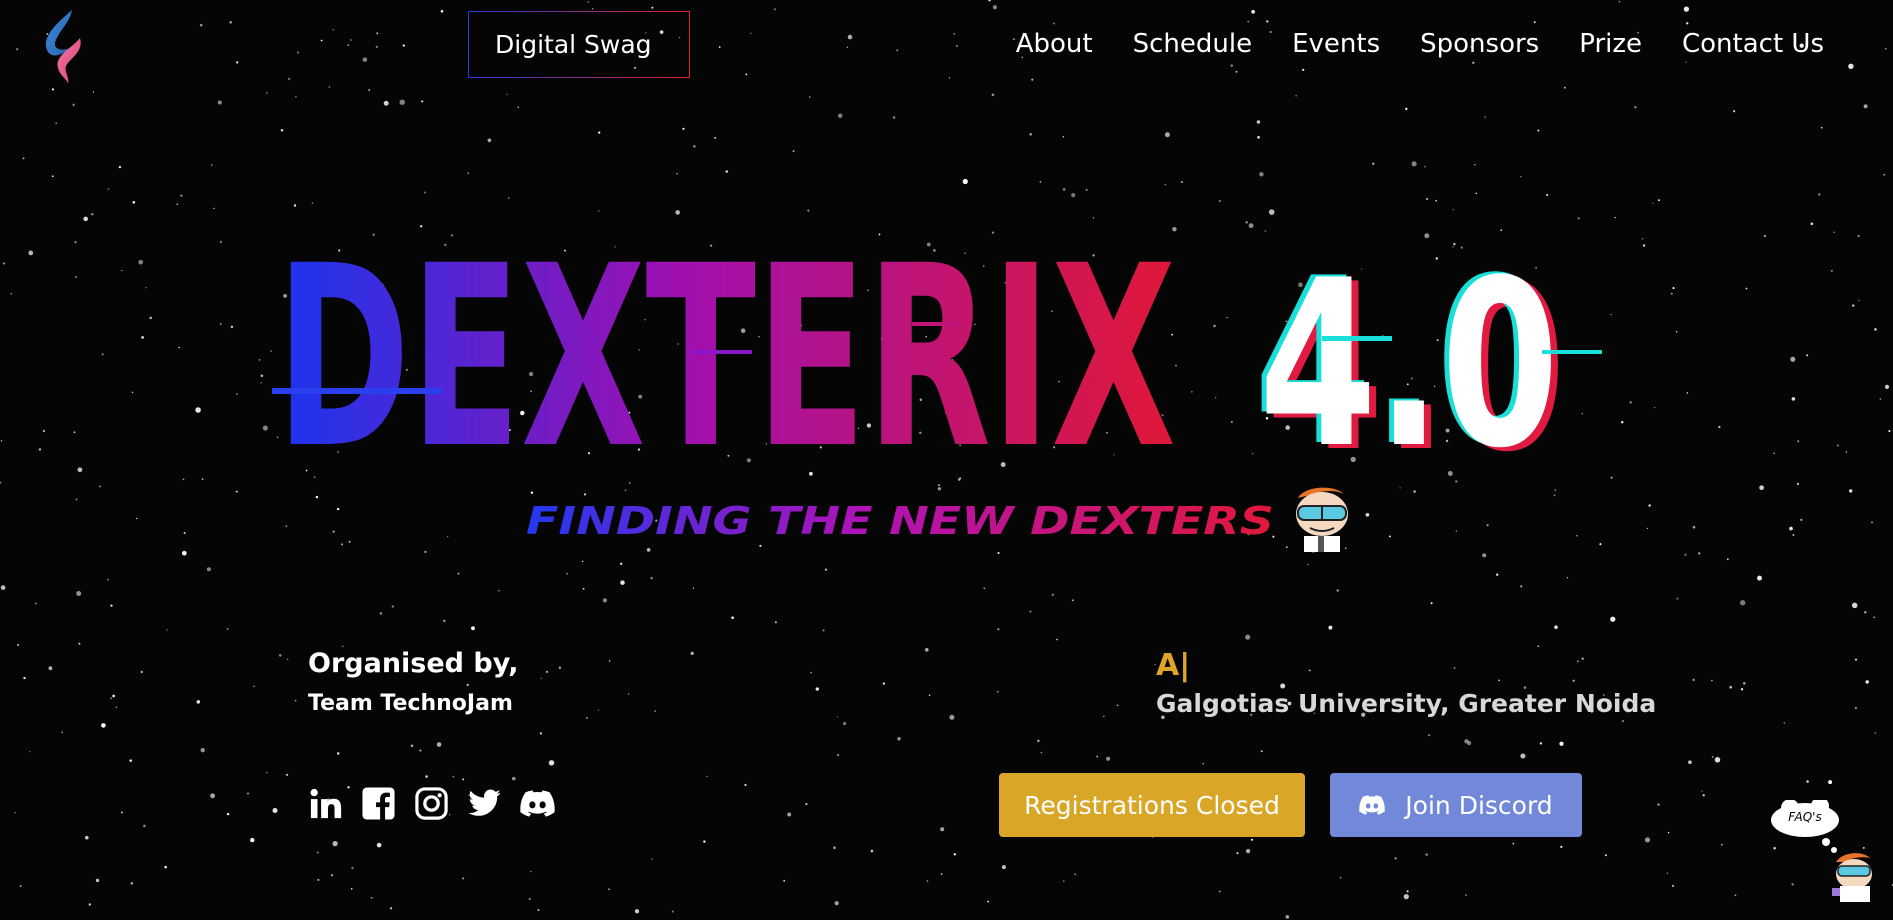 This screenshot has height=920, width=1893. What do you see at coordinates (579, 44) in the screenshot?
I see `digital-swag-button: Digital Swag` at bounding box center [579, 44].